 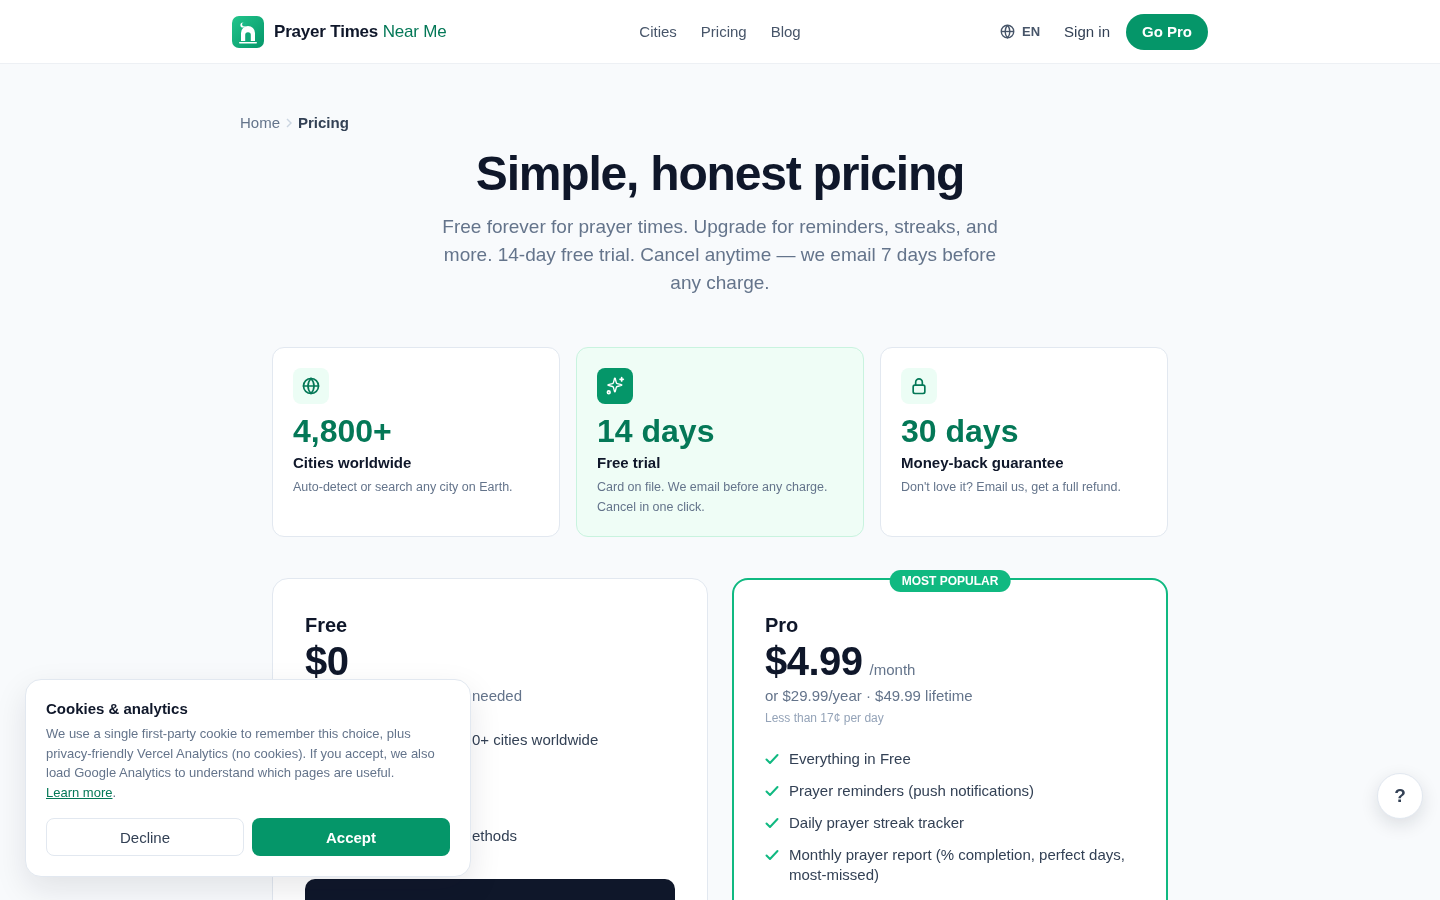 What do you see at coordinates (353, 463) in the screenshot?
I see `stat-label: Cities worldwide` at bounding box center [353, 463].